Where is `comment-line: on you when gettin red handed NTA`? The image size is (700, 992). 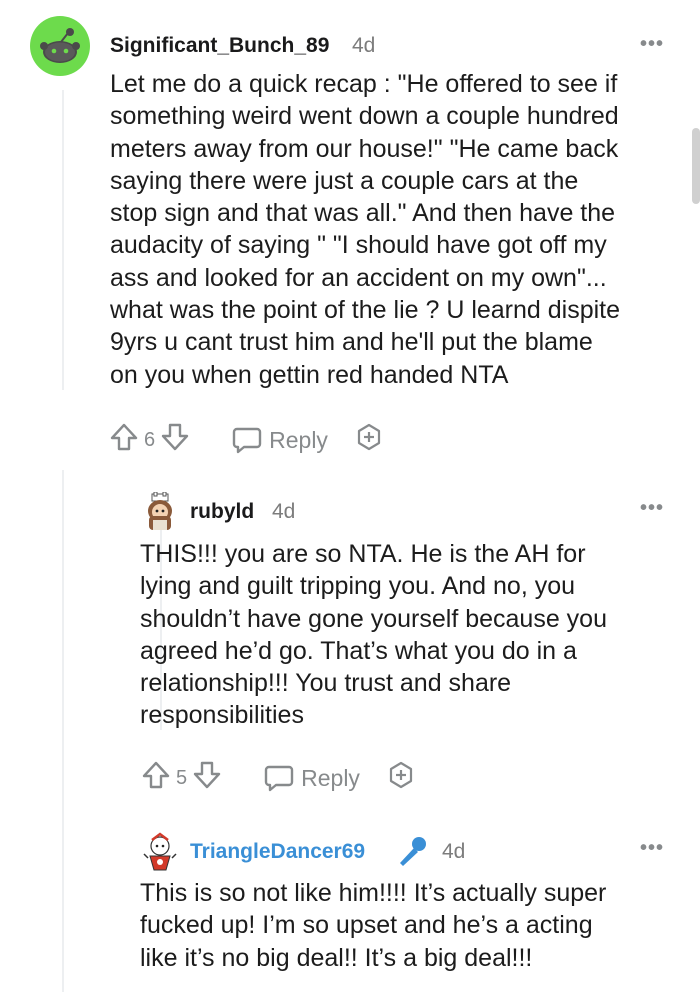 comment-line: on you when gettin red handed NTA is located at coordinates (309, 374).